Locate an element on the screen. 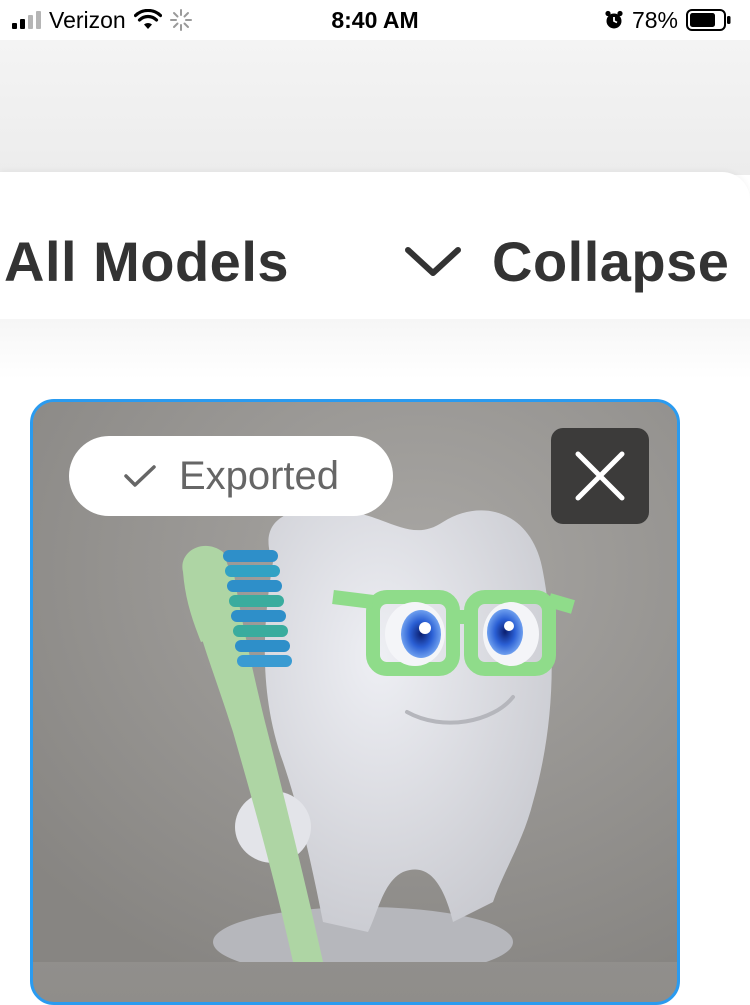 The width and height of the screenshot is (750, 1005). remove-model-button is located at coordinates (600, 476).